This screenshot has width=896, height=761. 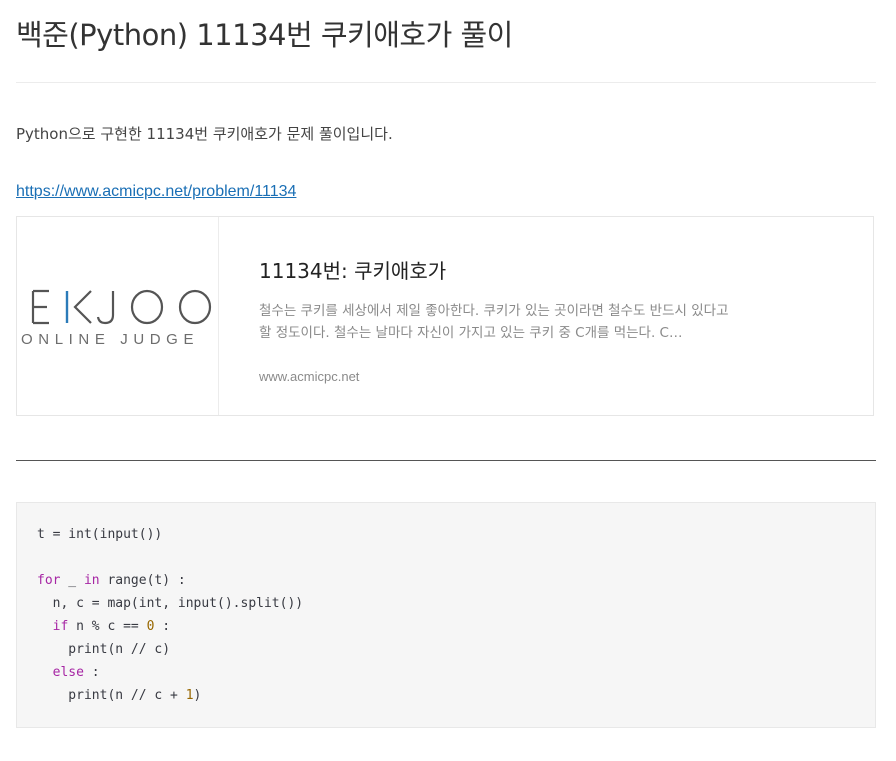 I want to click on code-line: if n % c == 0 :, so click(x=170, y=626).